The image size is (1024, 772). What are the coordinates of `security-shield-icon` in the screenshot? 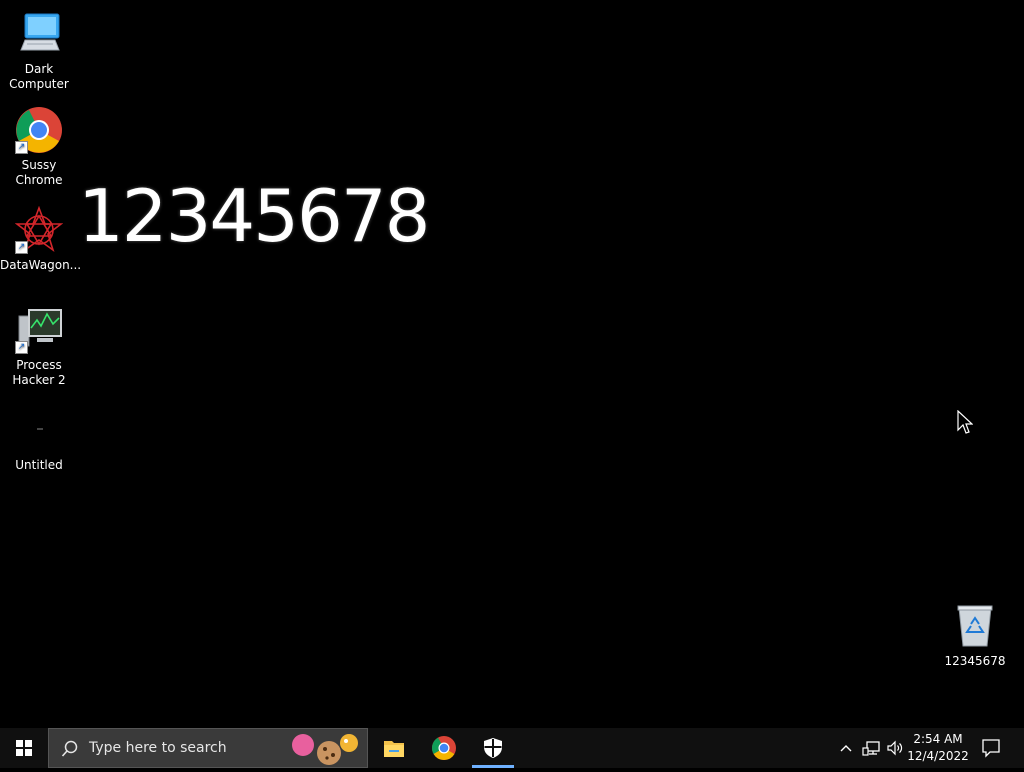 It's located at (493, 748).